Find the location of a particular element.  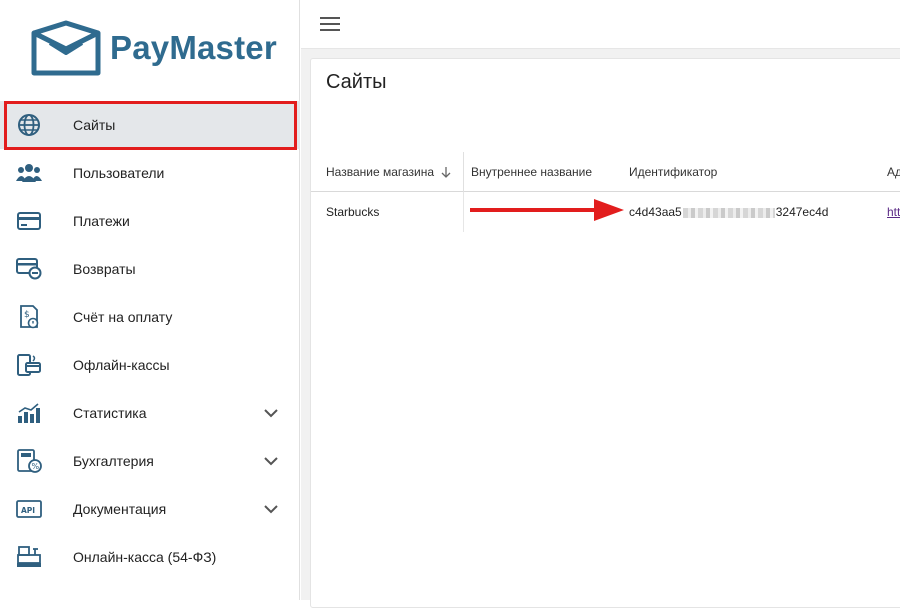

column-header-identifier: Идентификатор is located at coordinates (673, 172).